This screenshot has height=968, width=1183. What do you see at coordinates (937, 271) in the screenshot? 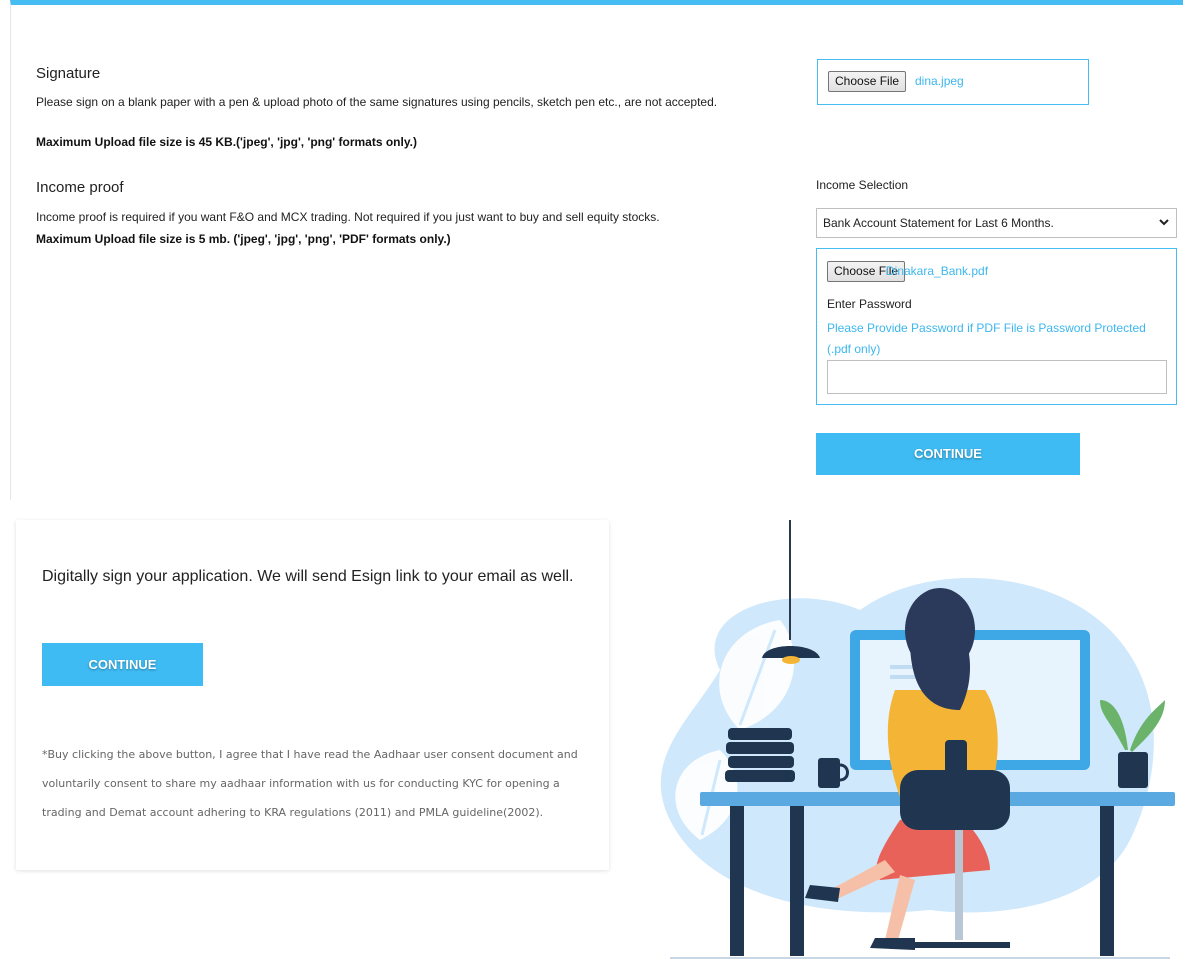
I see `income-file-name: Dinakara_Bank.pdf` at bounding box center [937, 271].